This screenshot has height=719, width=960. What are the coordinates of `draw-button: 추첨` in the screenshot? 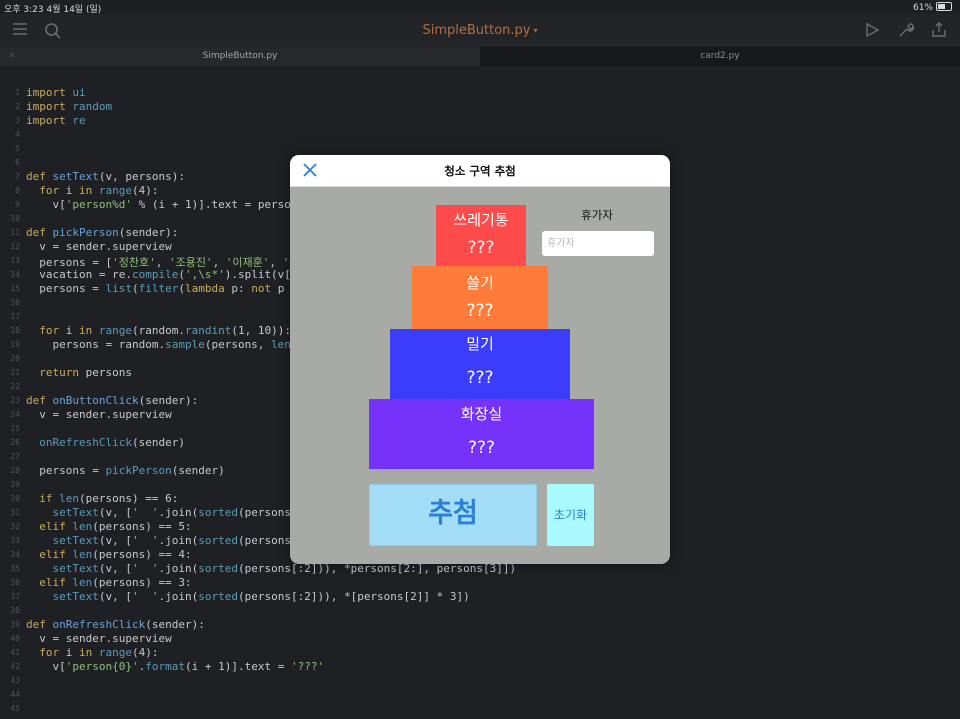 It's located at (453, 515).